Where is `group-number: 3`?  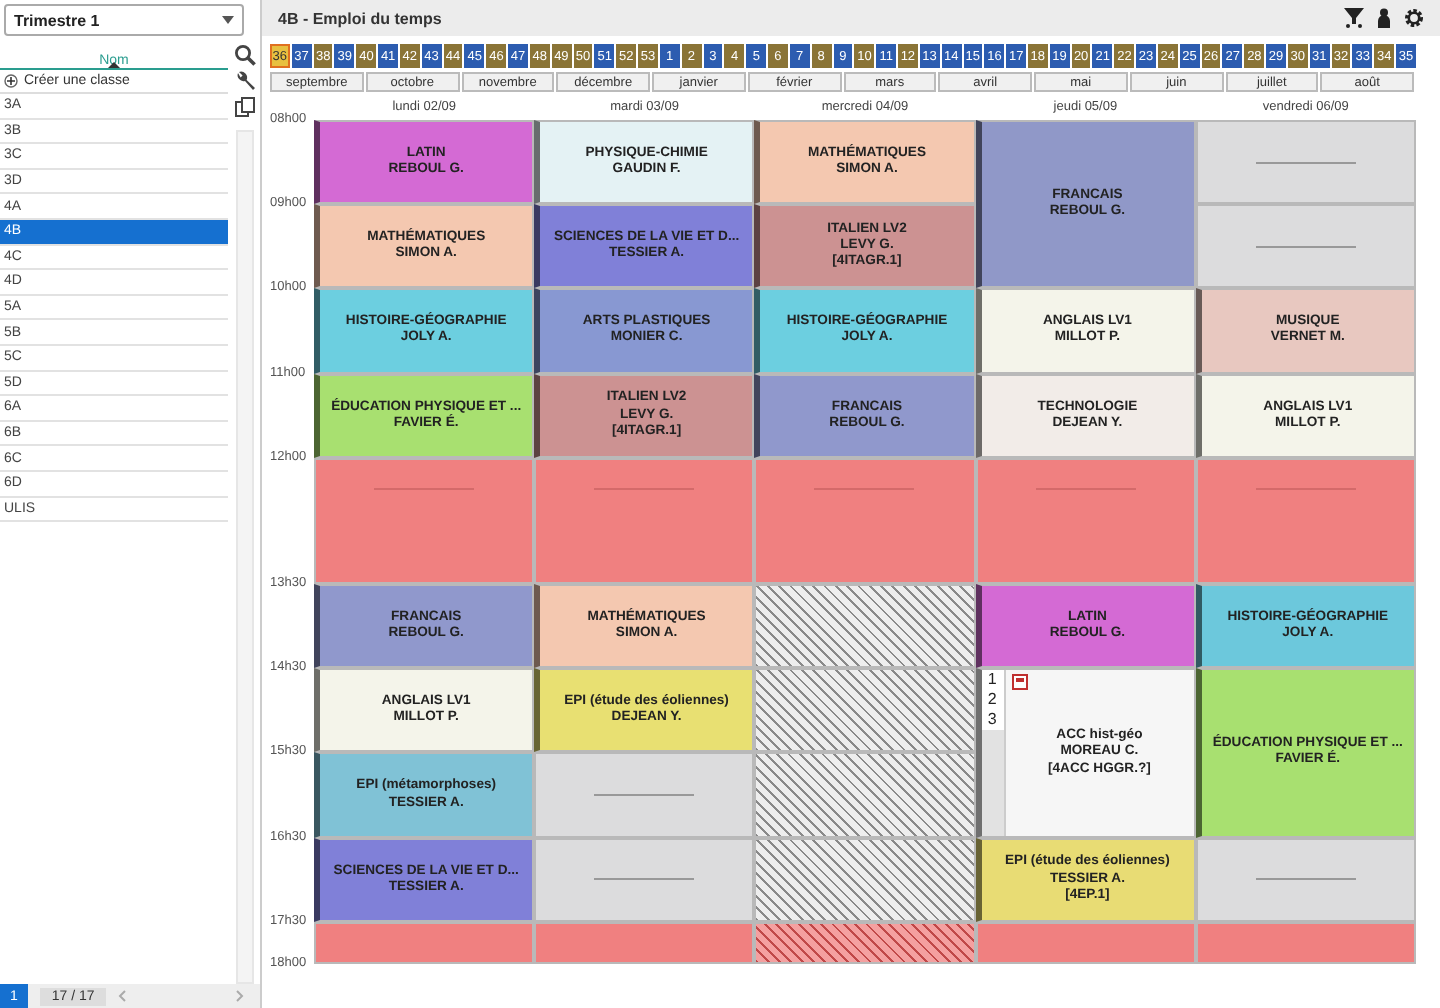 group-number: 3 is located at coordinates (992, 720).